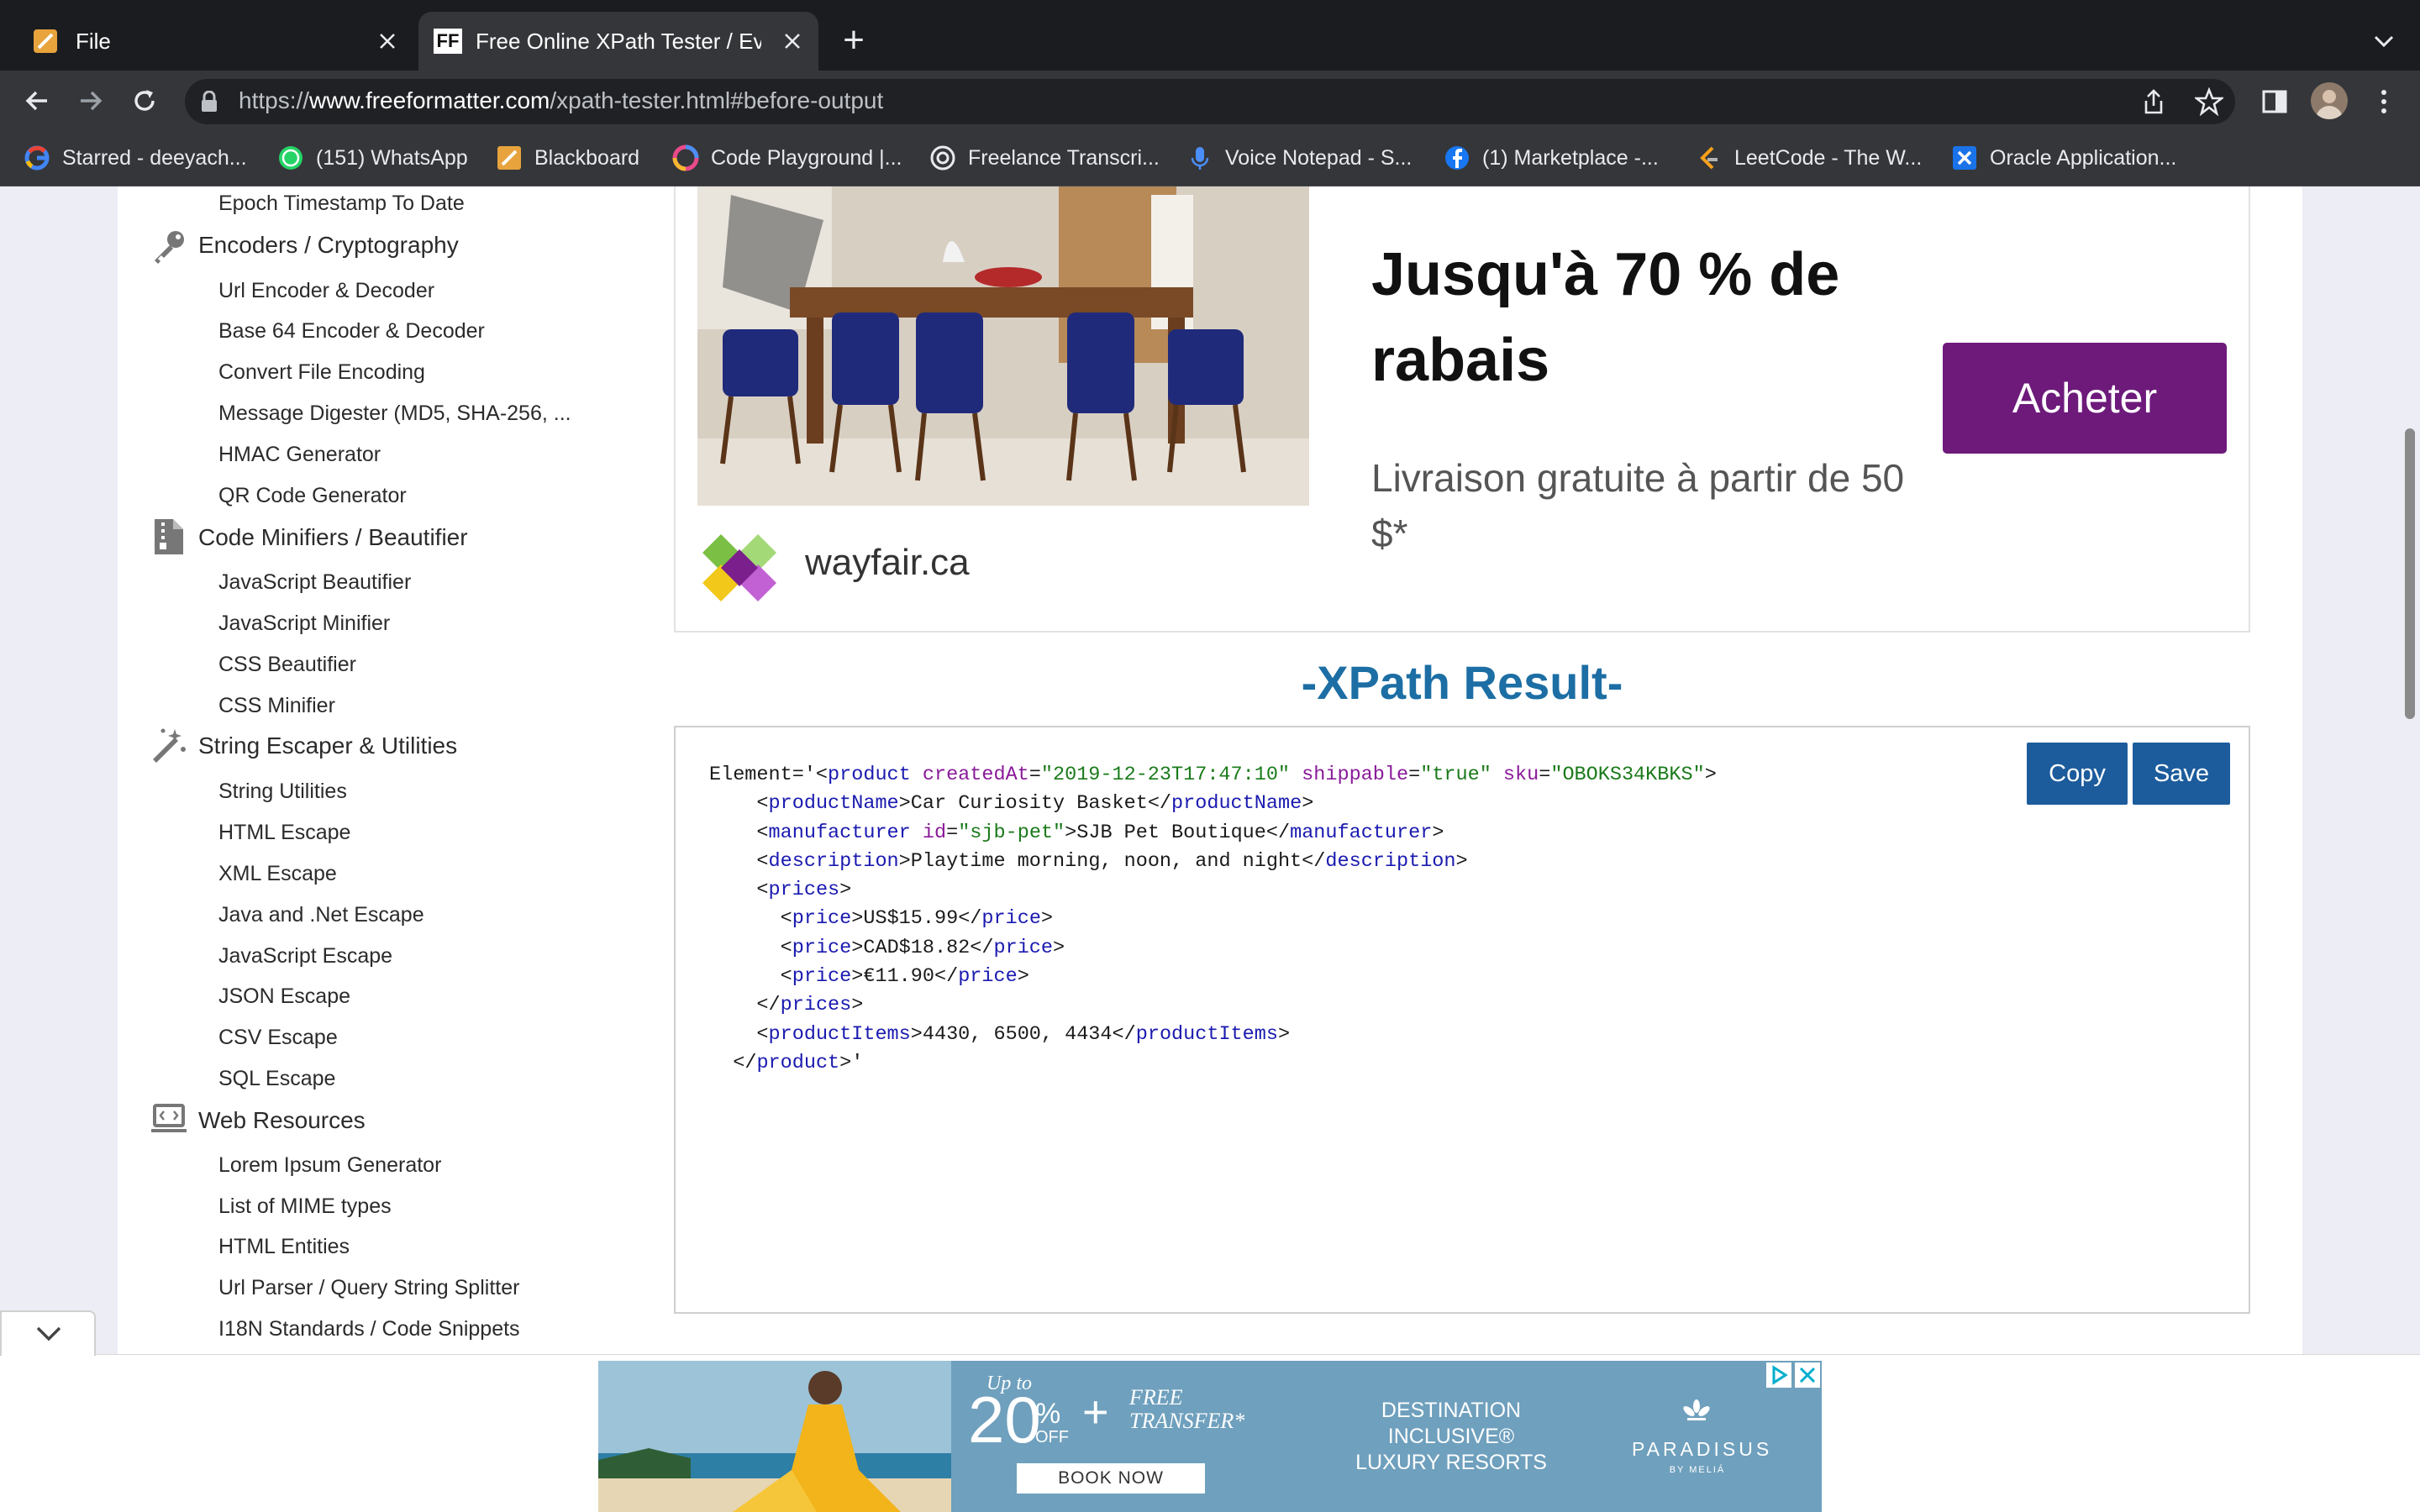 This screenshot has width=2420, height=1512. What do you see at coordinates (284, 1247) in the screenshot?
I see `sidebar-item-html-entities: HTML Entities` at bounding box center [284, 1247].